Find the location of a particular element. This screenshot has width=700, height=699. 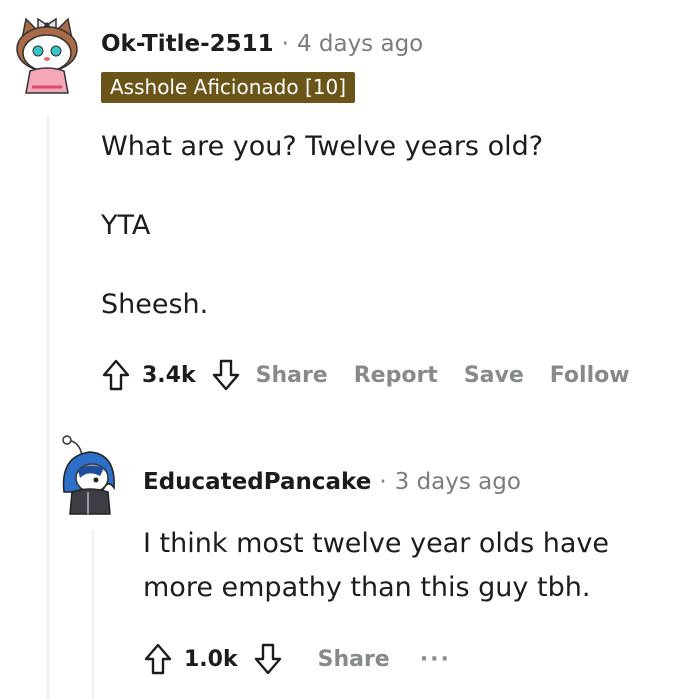

reply-text-line: I think most twelve year olds have is located at coordinates (376, 543).